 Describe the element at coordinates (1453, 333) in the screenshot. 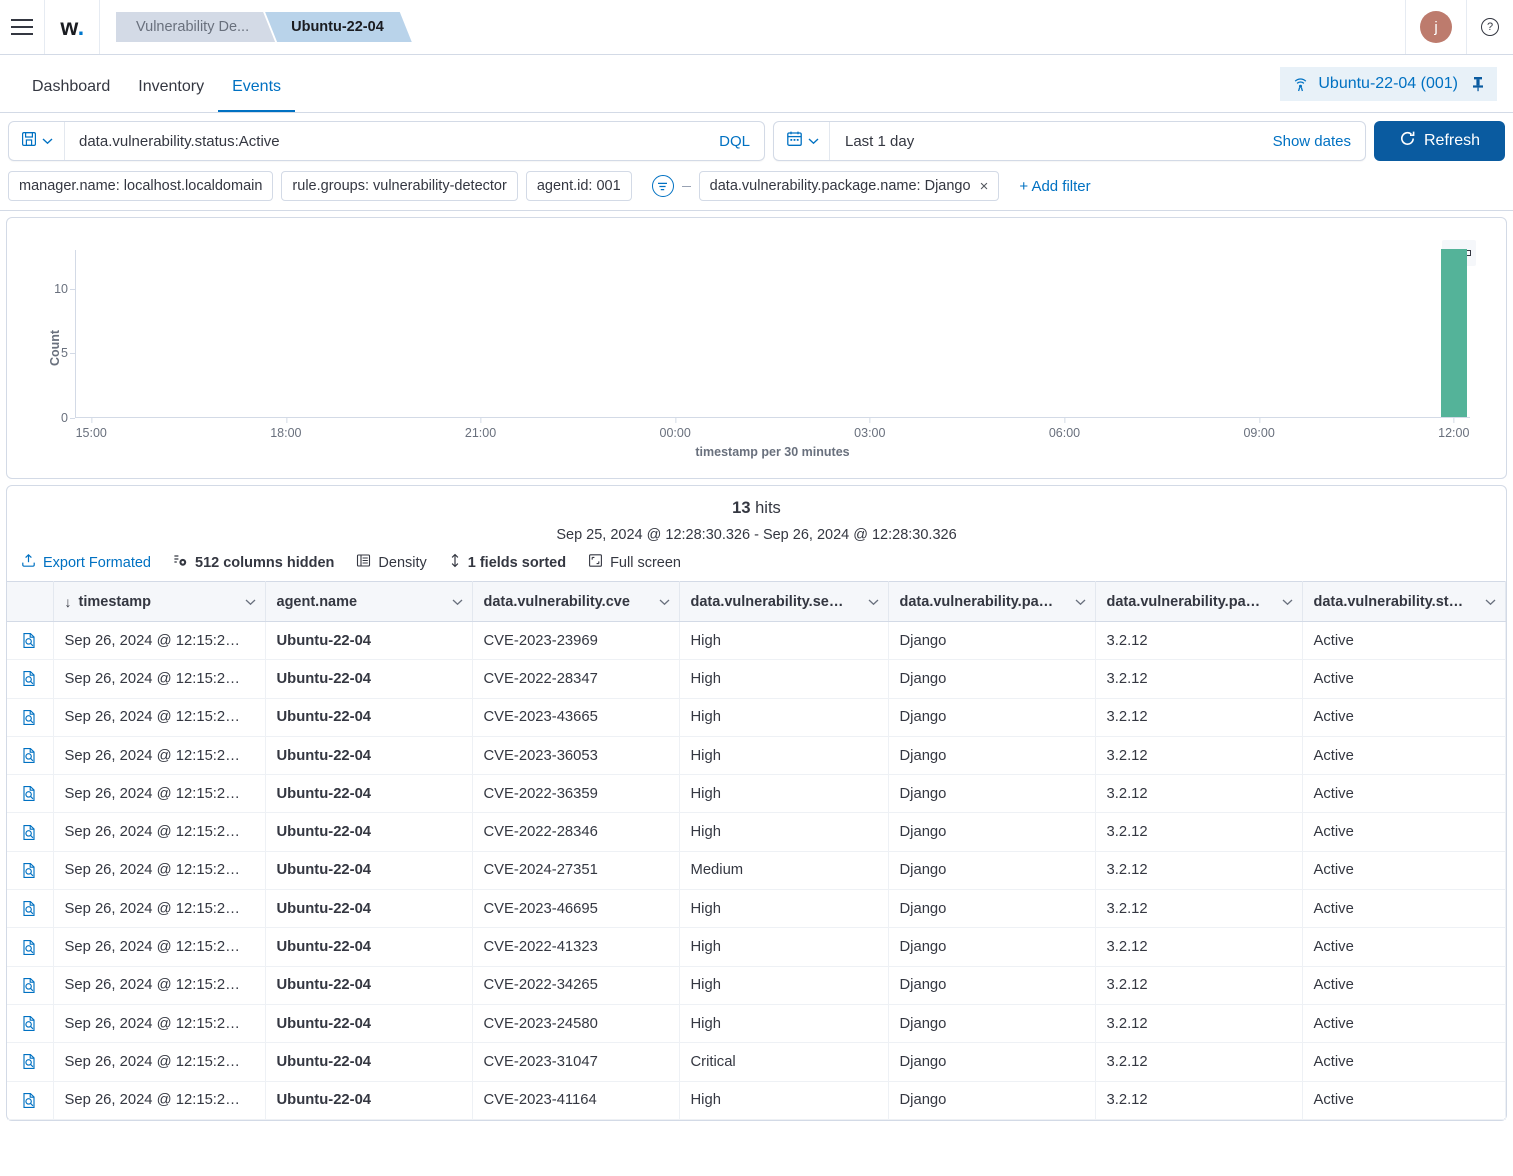

I see `chart-bar` at that location.